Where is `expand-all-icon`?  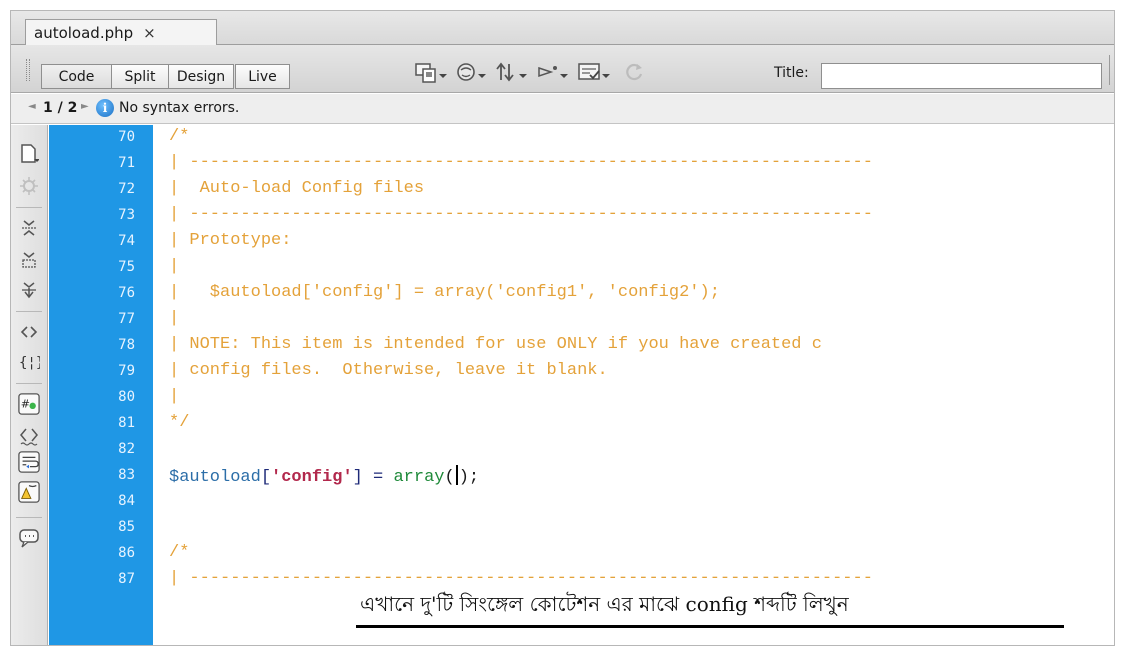 expand-all-icon is located at coordinates (29, 290).